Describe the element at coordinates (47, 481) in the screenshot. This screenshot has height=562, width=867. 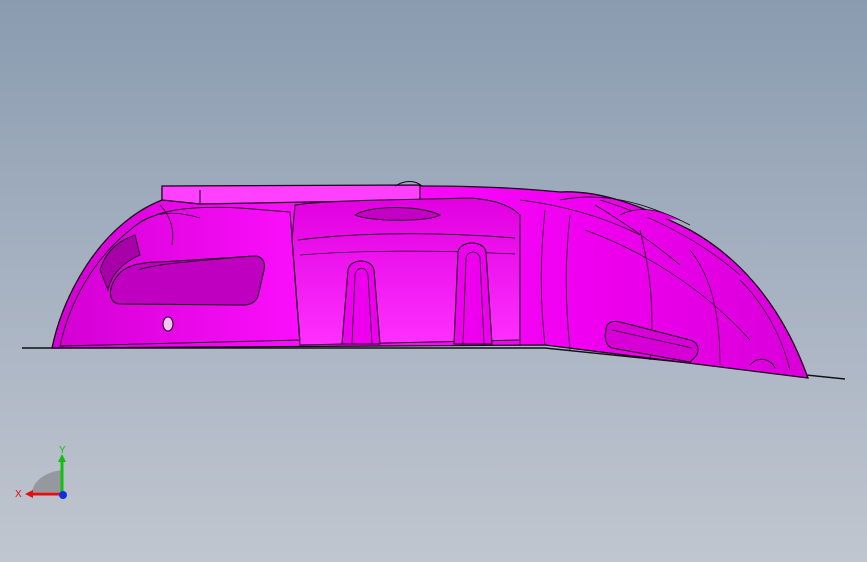
I see `triad-plane` at that location.